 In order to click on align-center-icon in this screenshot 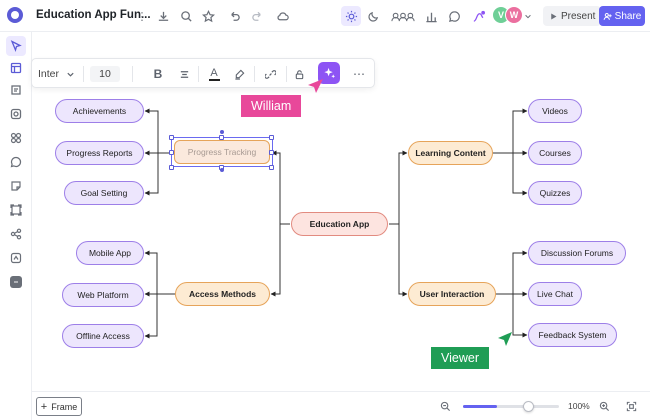, I will do `click(184, 74)`.